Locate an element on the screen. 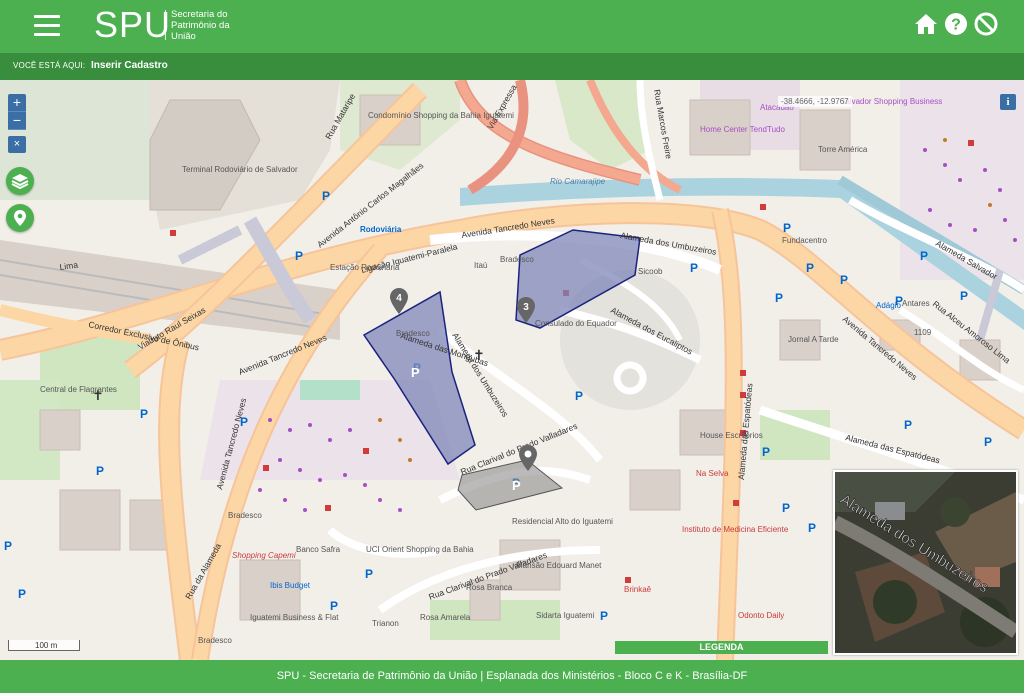 Image resolution: width=1024 pixels, height=693 pixels. logo-subtitle-line: Secretaria do is located at coordinates (199, 14).